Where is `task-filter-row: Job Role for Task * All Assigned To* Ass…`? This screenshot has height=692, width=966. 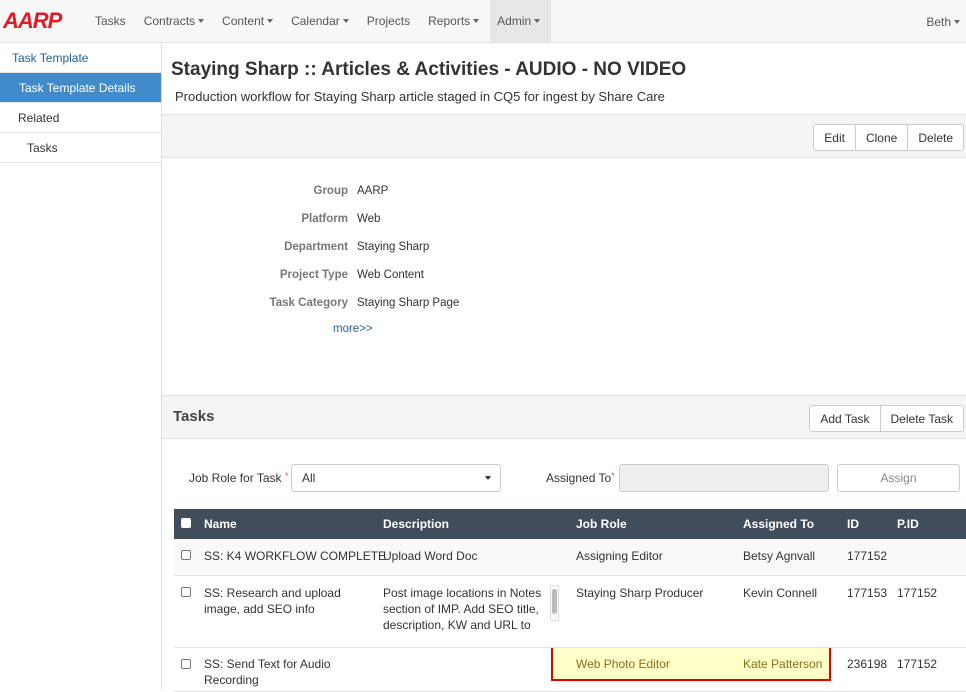
task-filter-row: Job Role for Task * All Assigned To* Ass… is located at coordinates (564, 478).